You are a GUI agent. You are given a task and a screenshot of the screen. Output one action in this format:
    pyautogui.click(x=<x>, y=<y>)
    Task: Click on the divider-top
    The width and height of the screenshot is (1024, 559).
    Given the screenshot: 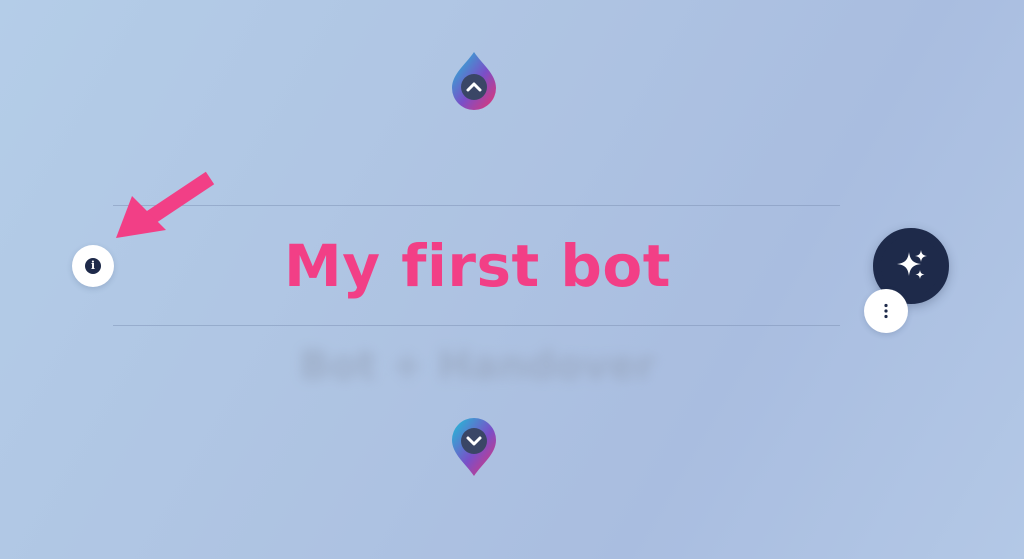 What is the action you would take?
    pyautogui.click(x=476, y=205)
    